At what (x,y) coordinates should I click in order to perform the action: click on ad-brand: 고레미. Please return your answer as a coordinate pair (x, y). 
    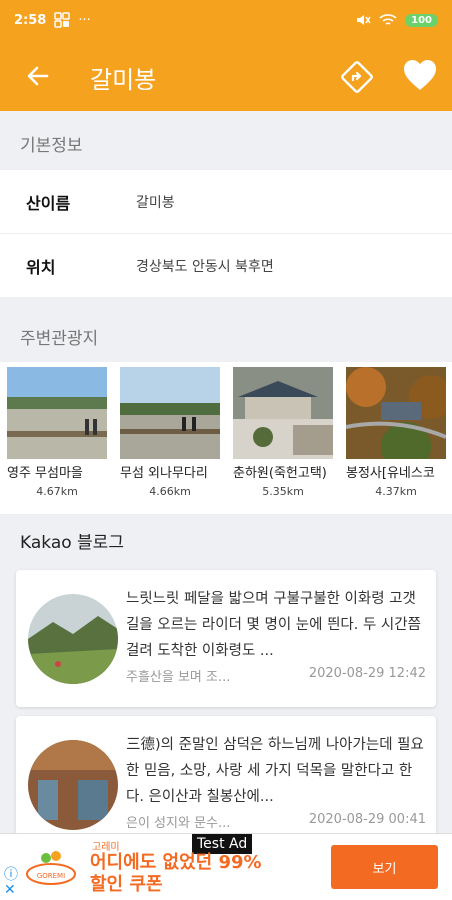
    Looking at the image, I should click on (106, 847).